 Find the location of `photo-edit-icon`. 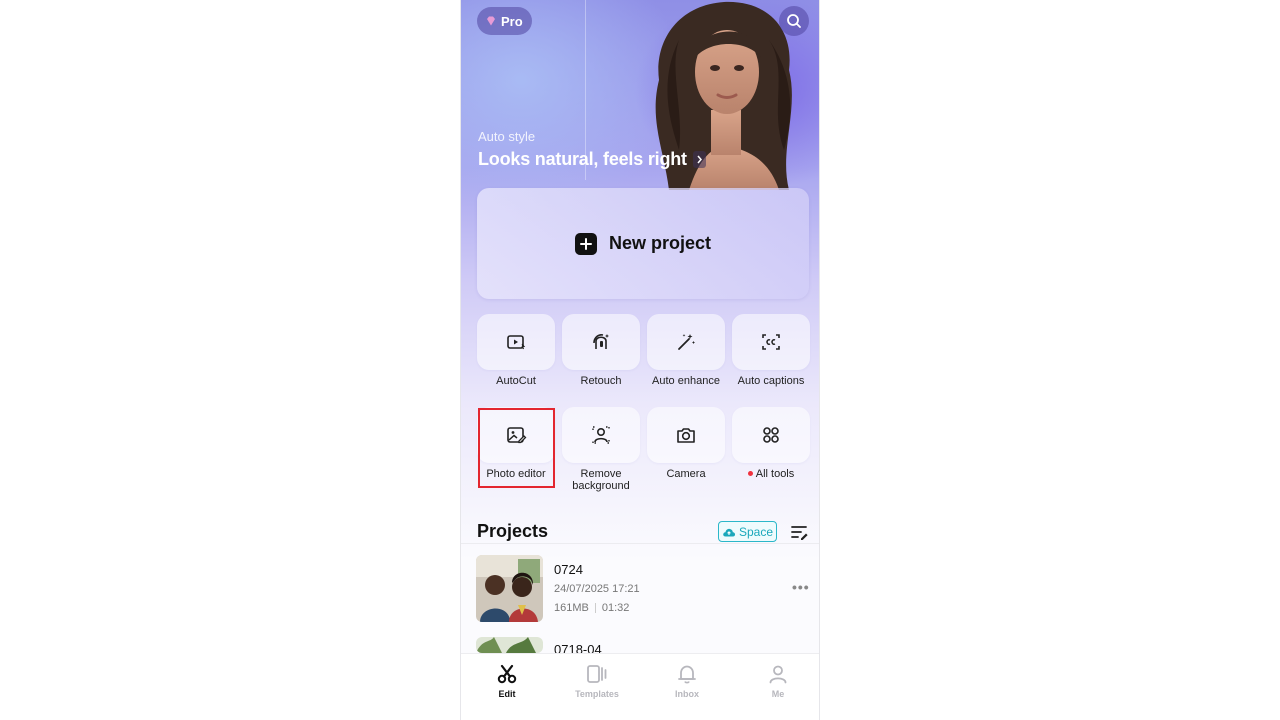

photo-edit-icon is located at coordinates (517, 435).